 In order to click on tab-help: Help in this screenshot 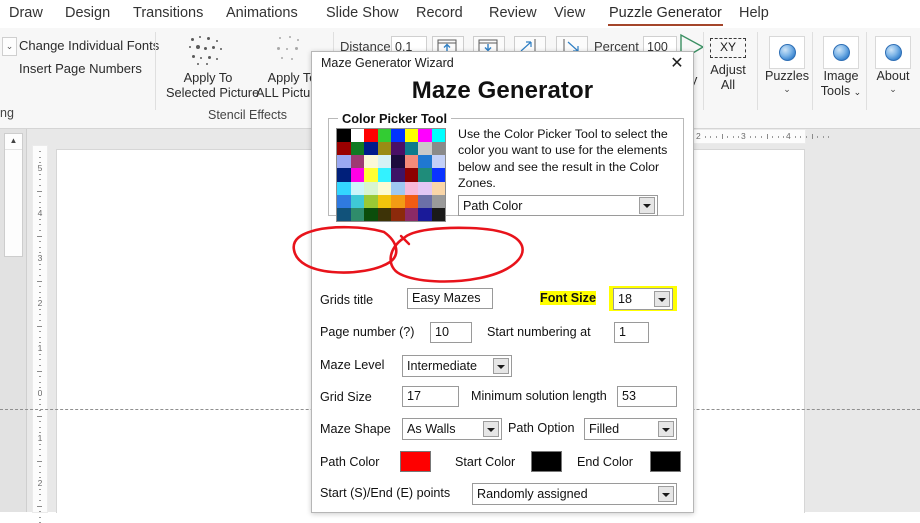, I will do `click(754, 14)`.